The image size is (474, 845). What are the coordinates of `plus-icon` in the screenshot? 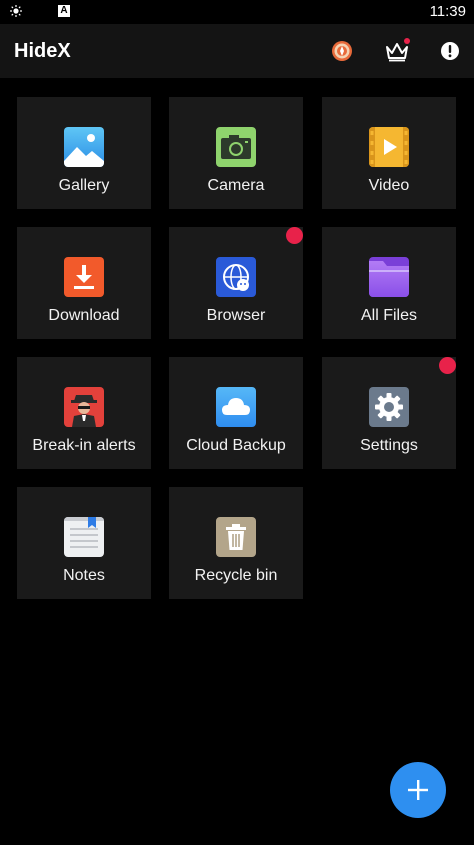 It's located at (418, 790).